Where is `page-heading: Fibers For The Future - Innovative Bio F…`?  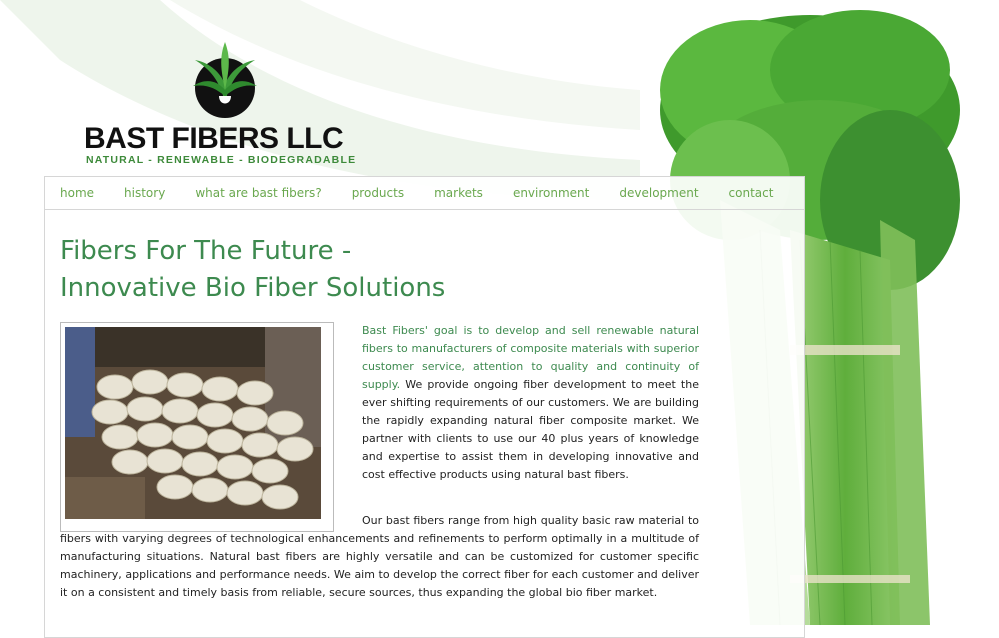
page-heading: Fibers For The Future - Innovative Bio F… is located at coordinates (360, 270).